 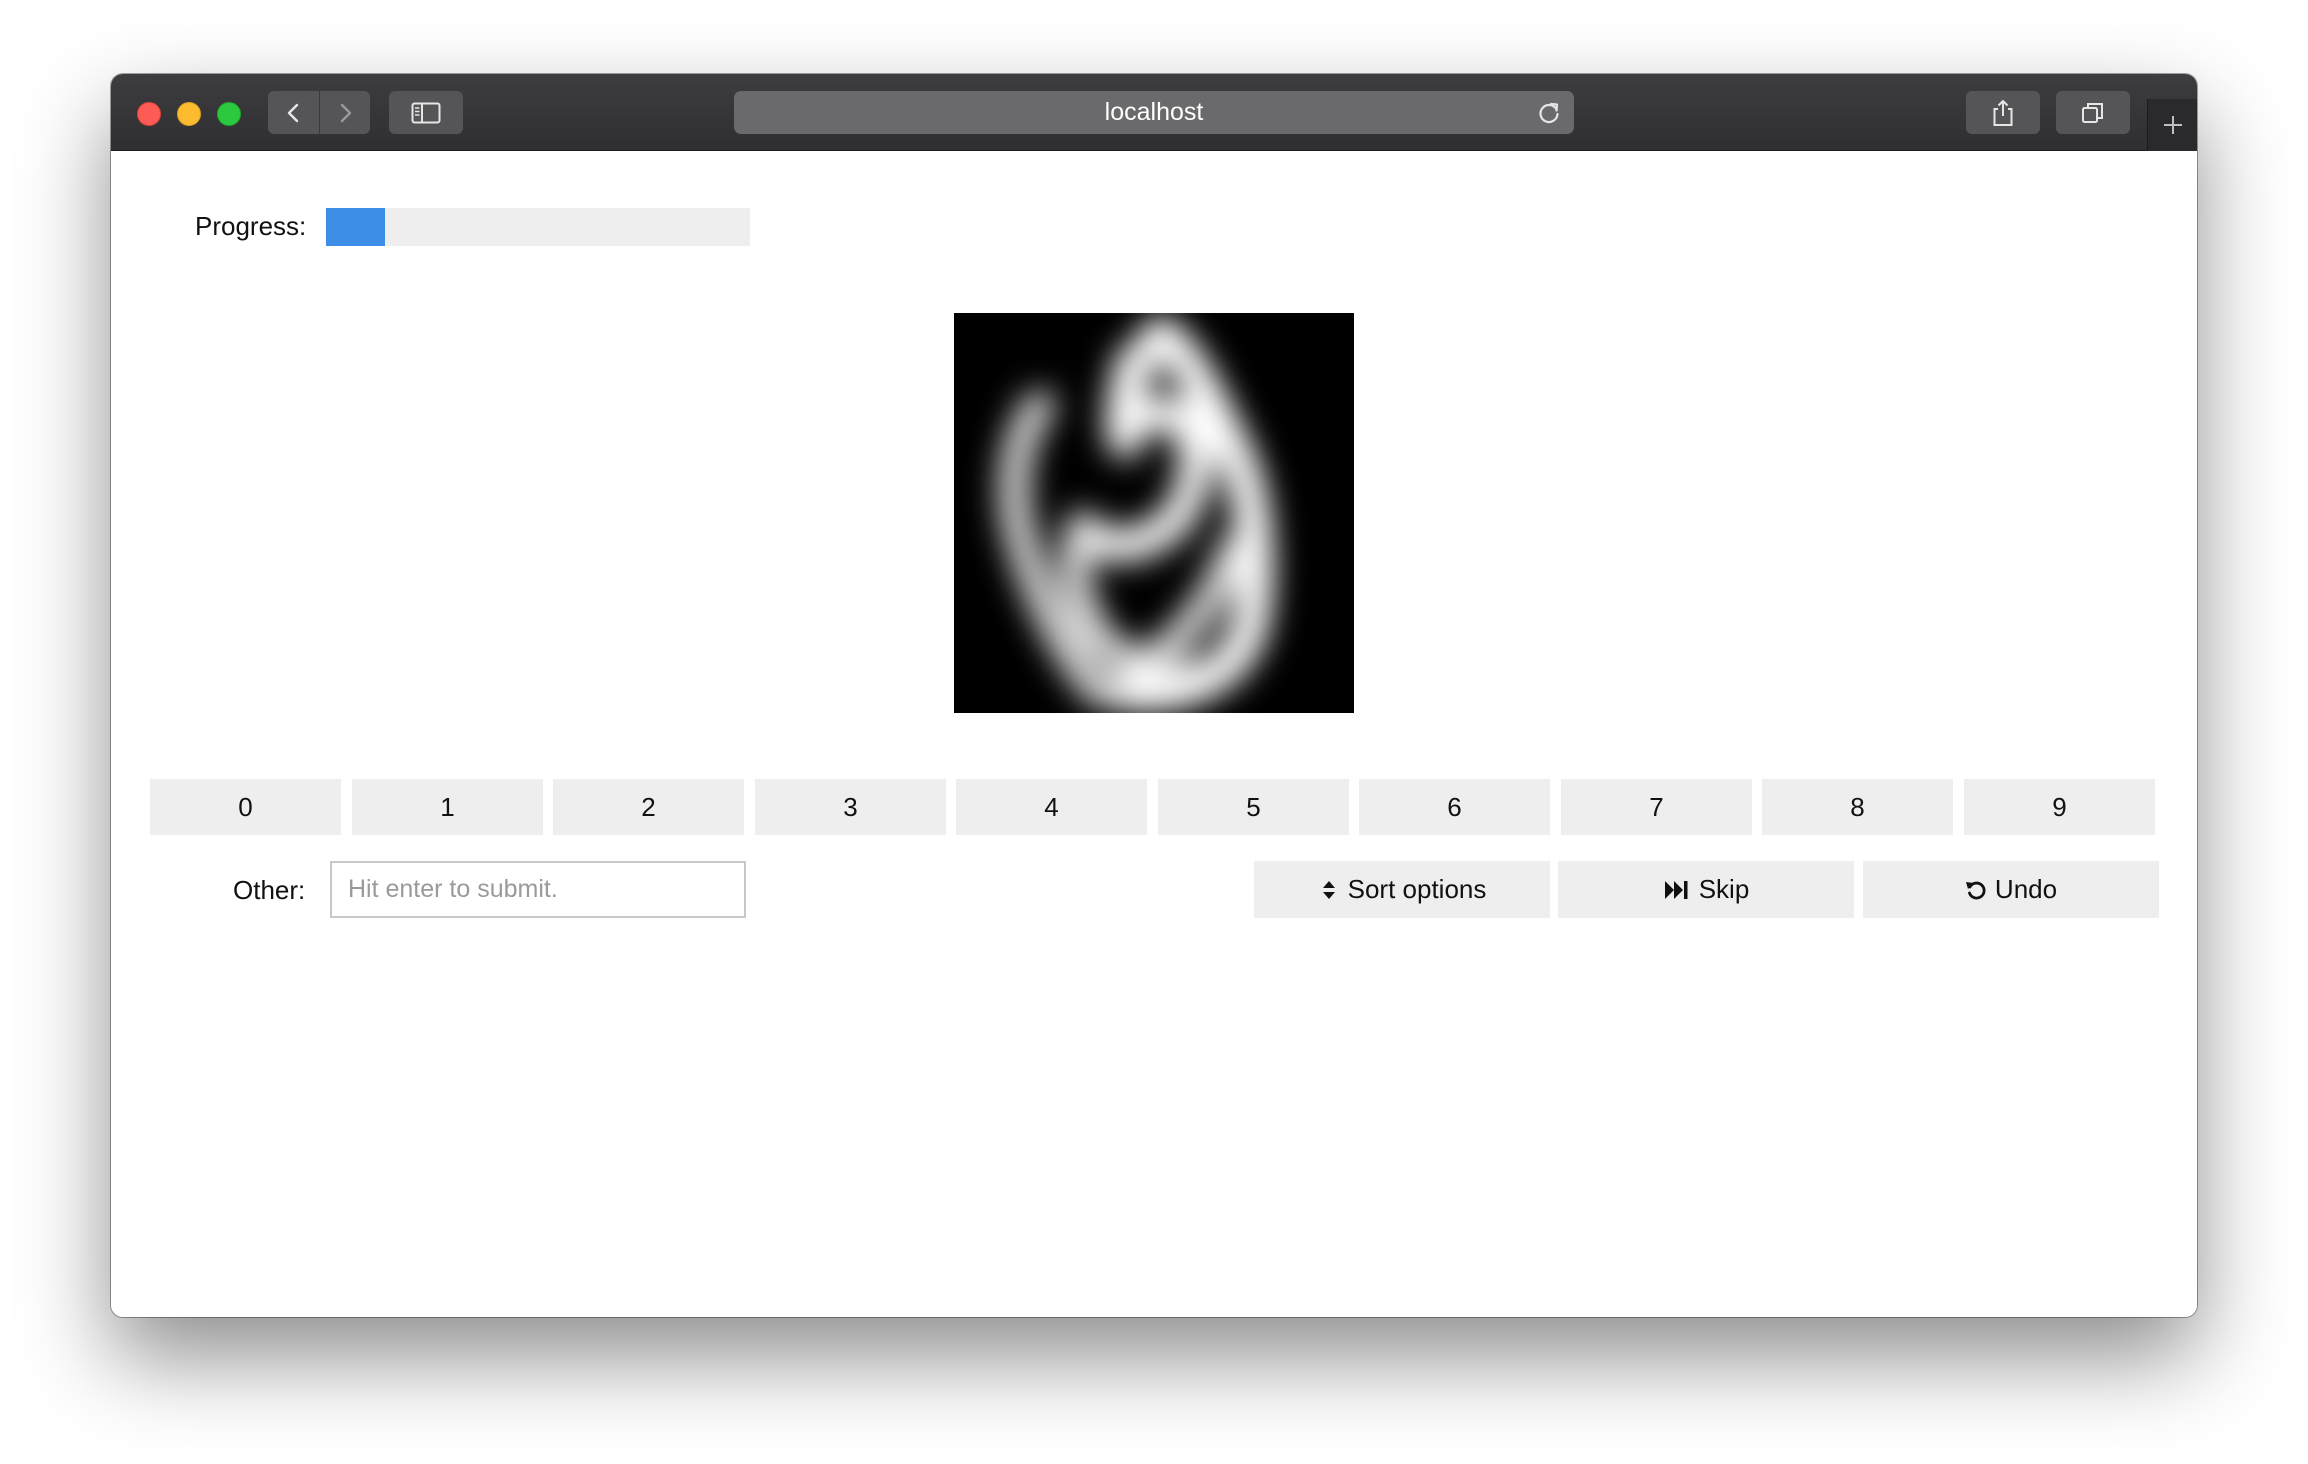 I want to click on browser-toolbar: localhost, so click(x=1154, y=112).